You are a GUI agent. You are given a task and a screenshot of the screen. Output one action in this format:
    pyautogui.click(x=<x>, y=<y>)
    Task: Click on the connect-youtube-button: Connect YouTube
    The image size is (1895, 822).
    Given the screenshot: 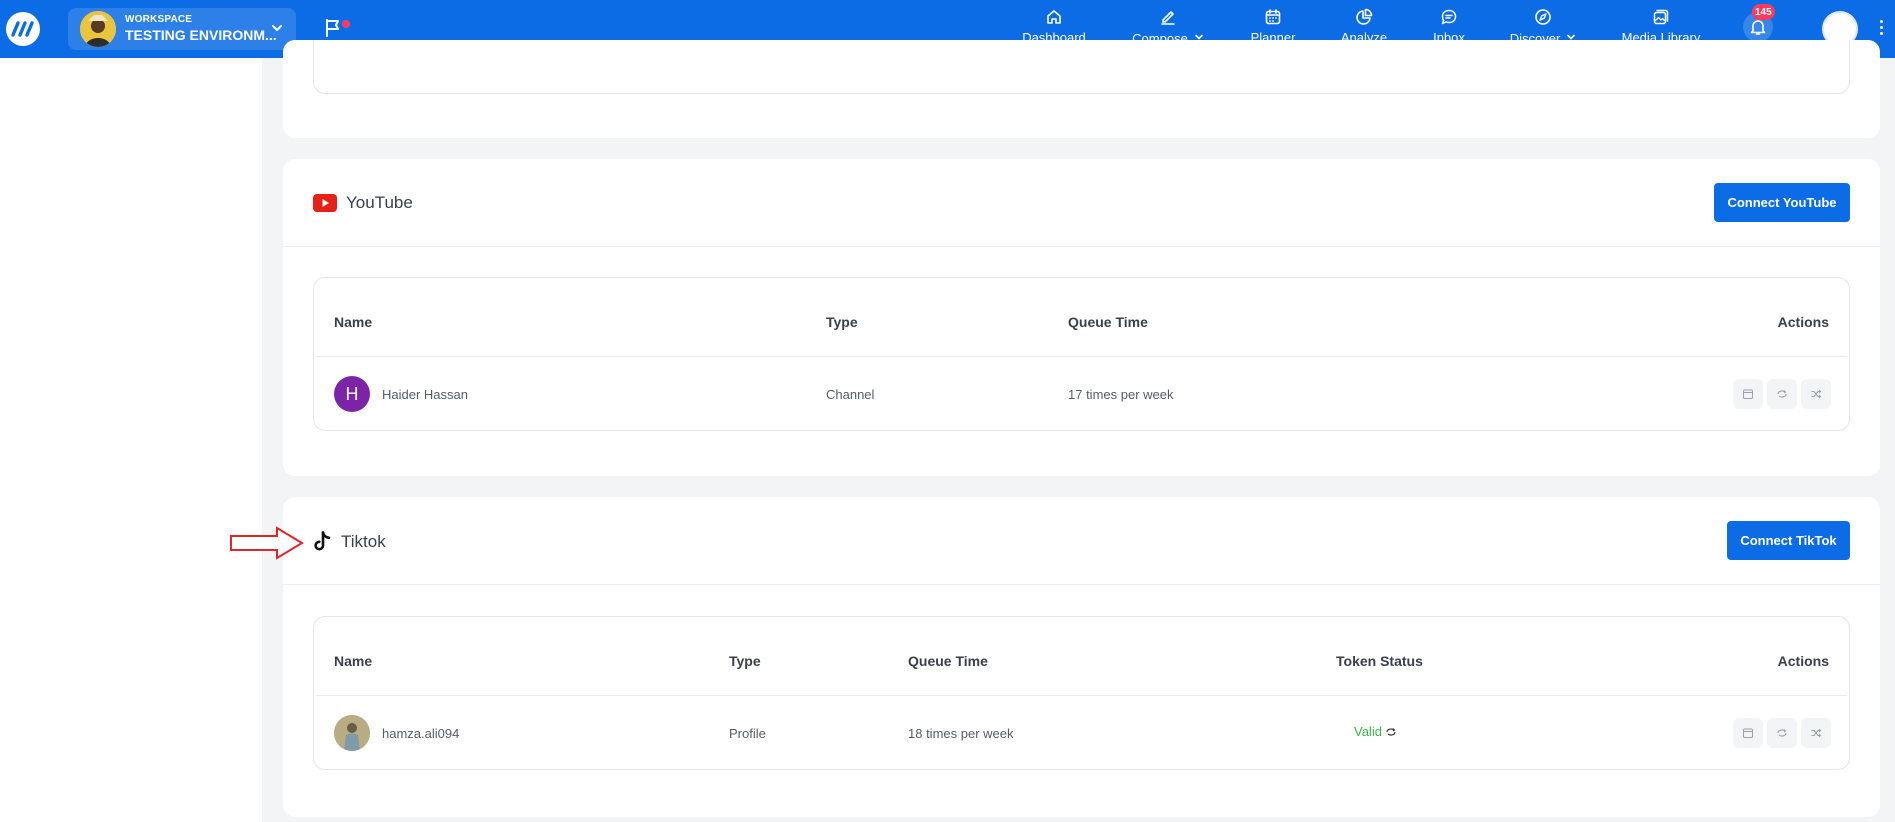 What is the action you would take?
    pyautogui.click(x=1782, y=202)
    